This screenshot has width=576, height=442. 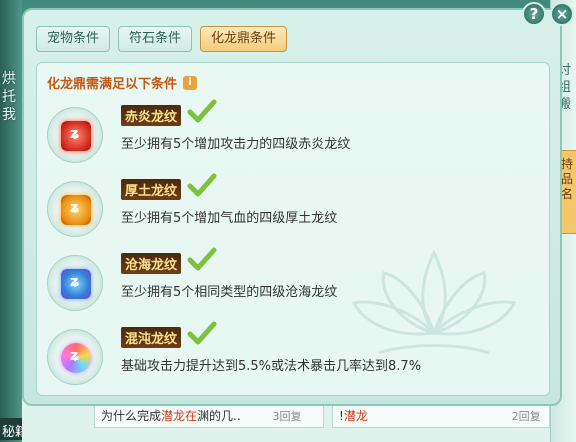 I want to click on rainbow-gem-icon: ʑ, so click(x=76, y=358).